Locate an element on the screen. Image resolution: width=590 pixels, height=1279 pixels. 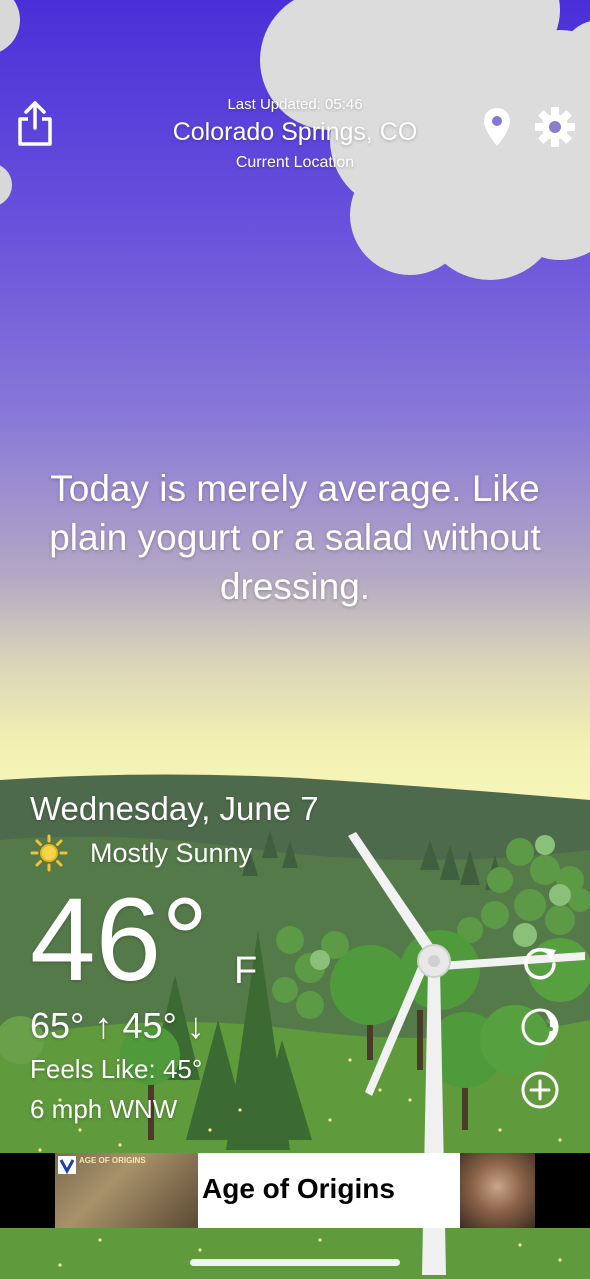
refresh-button is located at coordinates (540, 964).